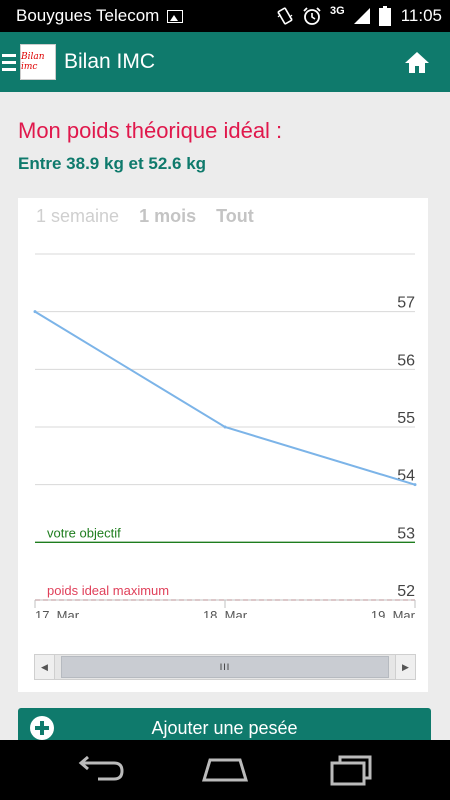 This screenshot has width=450, height=800. Describe the element at coordinates (406, 533) in the screenshot. I see `y-tick-label: 53` at that location.